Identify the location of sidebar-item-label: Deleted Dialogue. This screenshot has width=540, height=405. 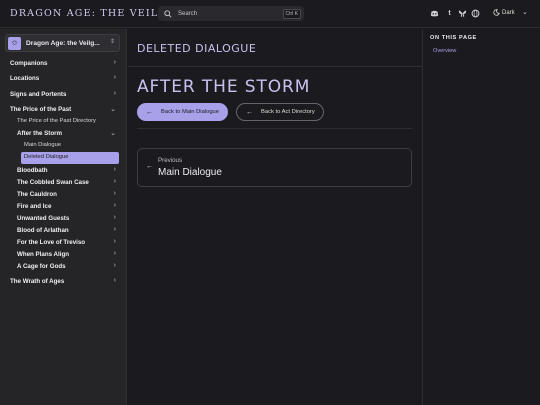
(46, 157).